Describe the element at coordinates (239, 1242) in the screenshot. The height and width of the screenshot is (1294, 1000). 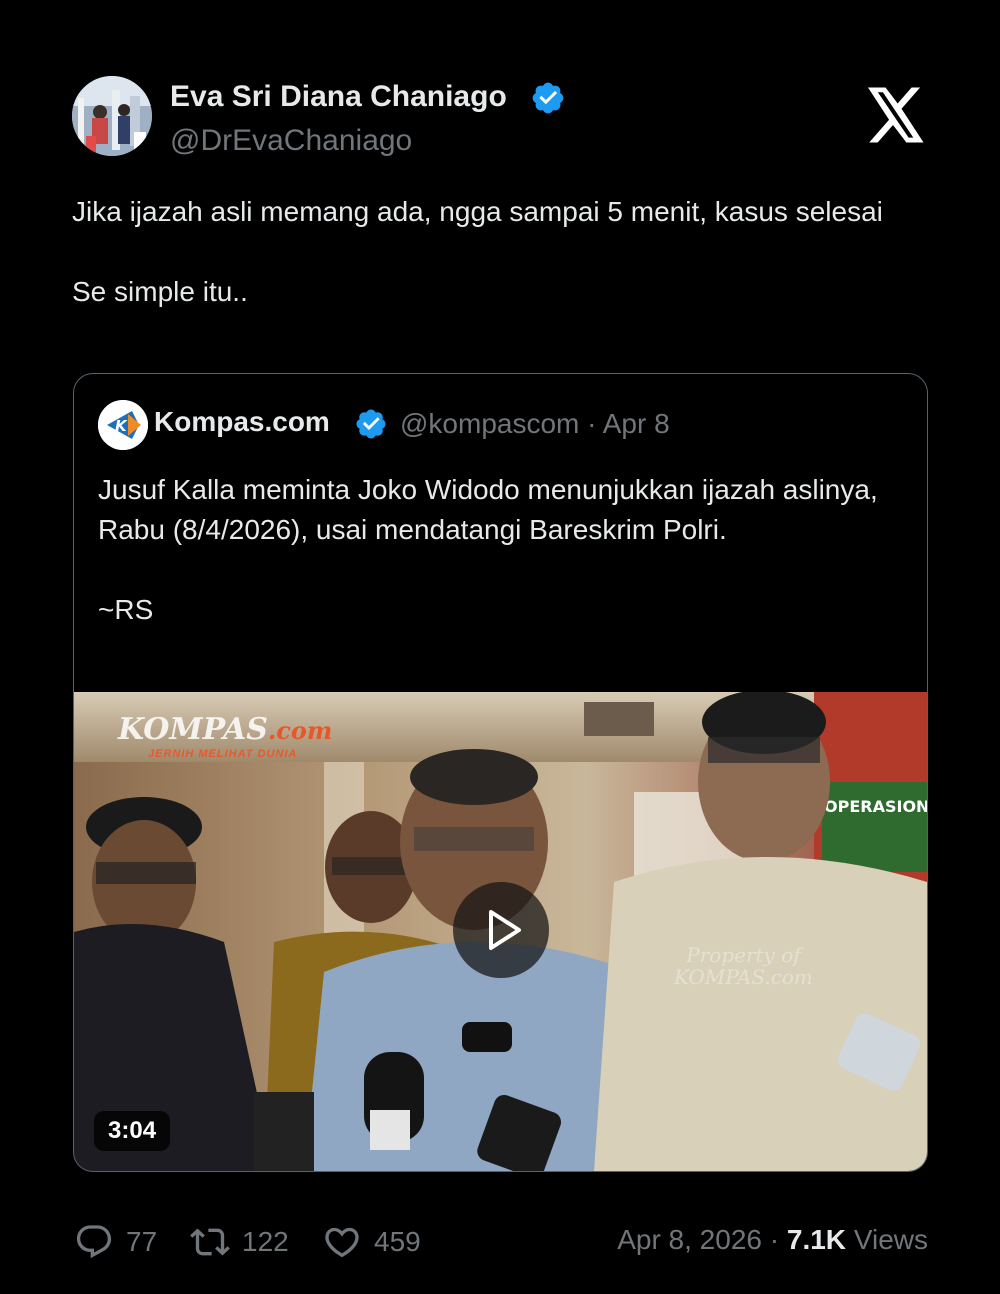
I see `repost-button: 122` at that location.